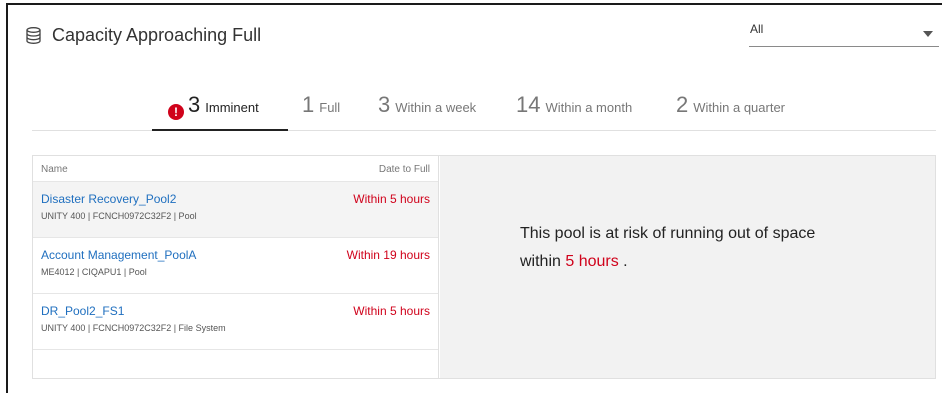 The height and width of the screenshot is (393, 942). What do you see at coordinates (82, 311) in the screenshot?
I see `resource-name-link: DR_Pool2_FS1` at bounding box center [82, 311].